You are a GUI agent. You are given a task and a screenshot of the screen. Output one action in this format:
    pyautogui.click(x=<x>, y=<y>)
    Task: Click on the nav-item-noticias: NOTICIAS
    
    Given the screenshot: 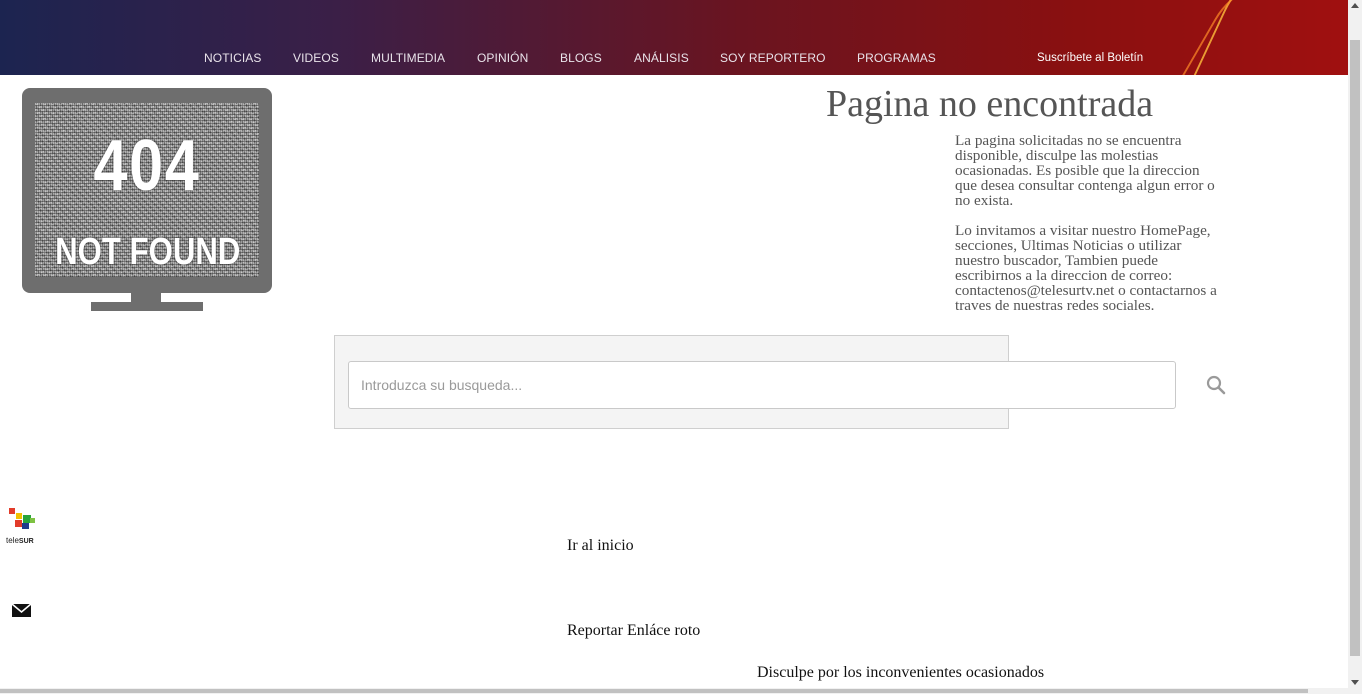 What is the action you would take?
    pyautogui.click(x=232, y=58)
    